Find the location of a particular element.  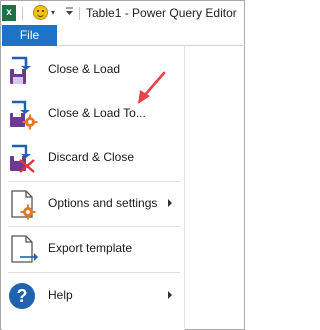

menu-item-label: Close & Load is located at coordinates (84, 69).